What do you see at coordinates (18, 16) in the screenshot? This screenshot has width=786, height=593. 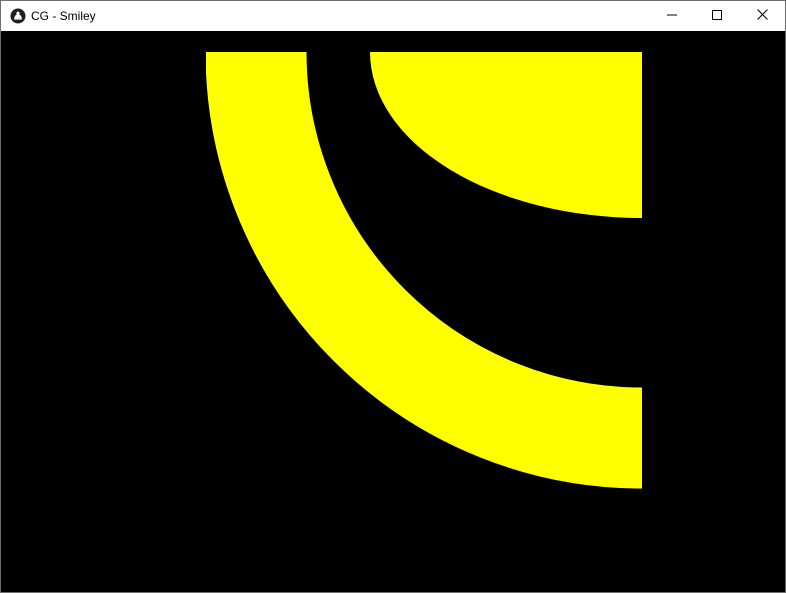 I see `app-logo-icon` at bounding box center [18, 16].